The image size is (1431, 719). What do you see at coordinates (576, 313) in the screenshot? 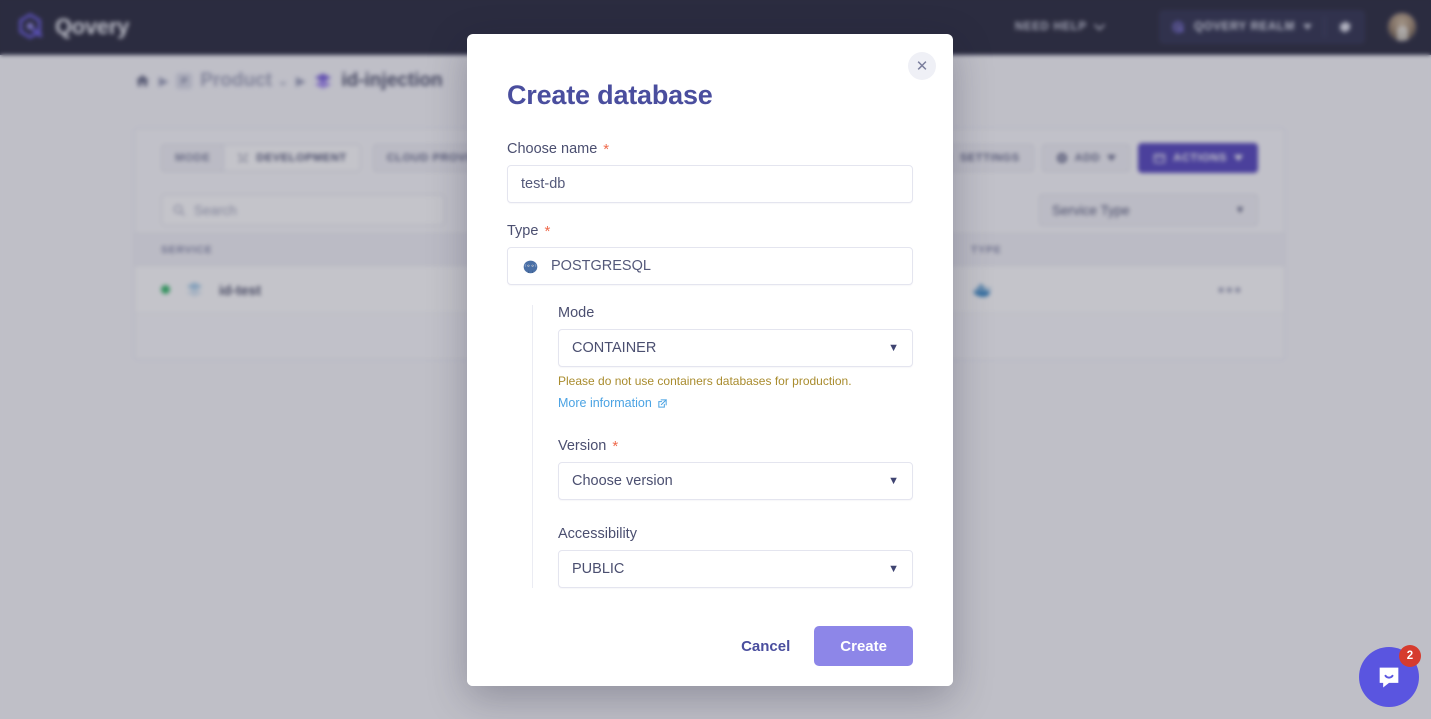
I see `label-text: Mode` at bounding box center [576, 313].